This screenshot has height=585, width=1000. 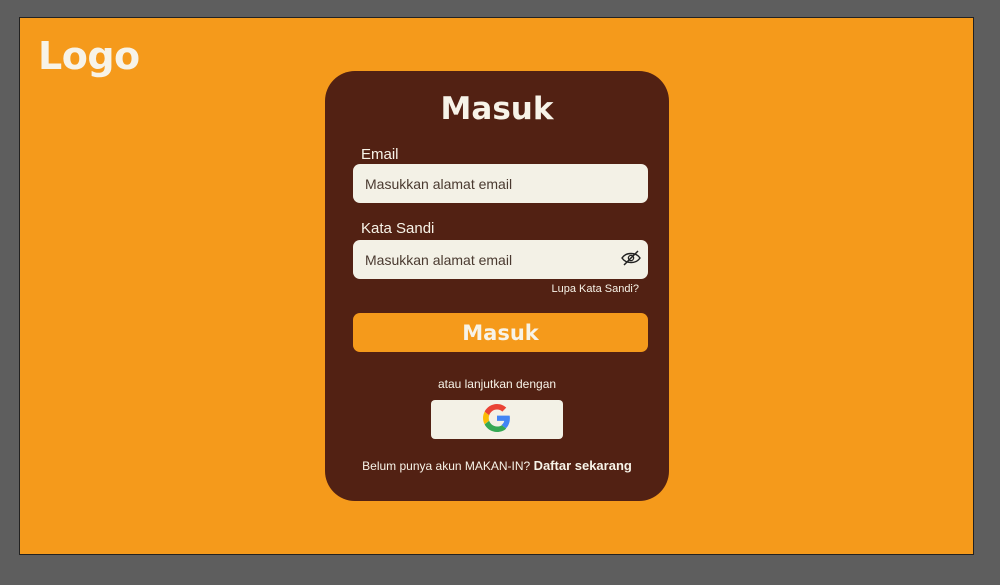 What do you see at coordinates (380, 154) in the screenshot?
I see `email-label: Email` at bounding box center [380, 154].